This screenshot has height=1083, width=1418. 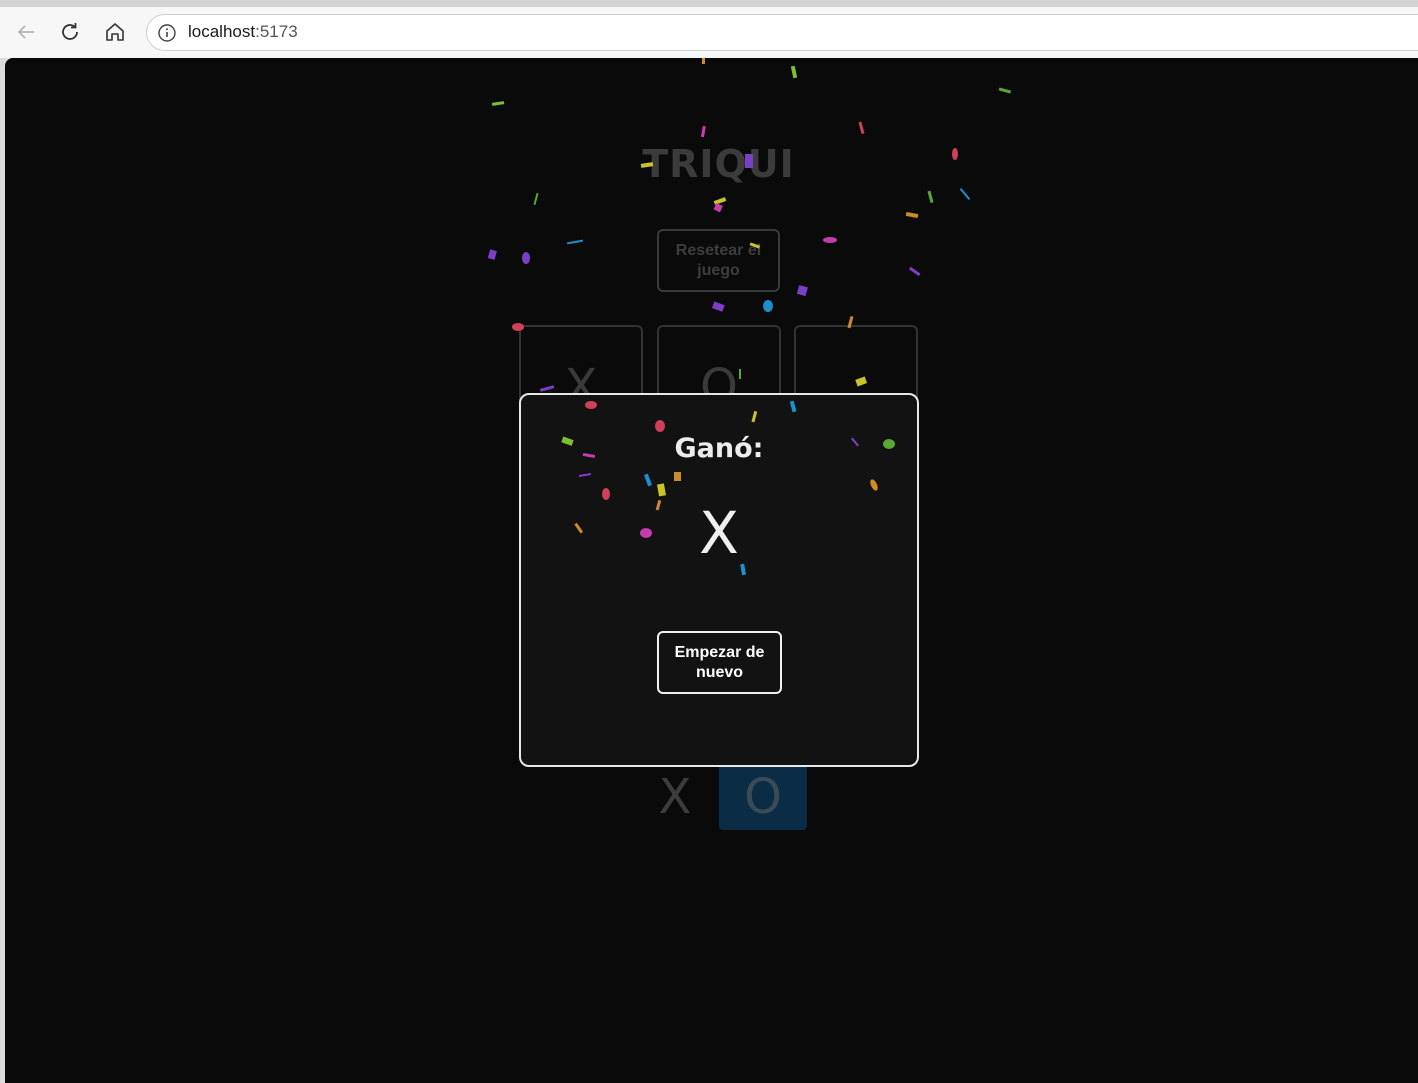 What do you see at coordinates (70, 32) in the screenshot?
I see `reload-icon` at bounding box center [70, 32].